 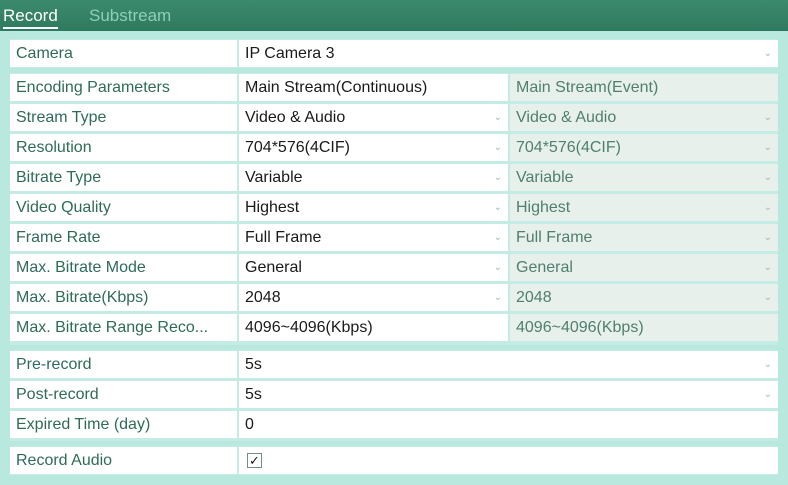 I want to click on max-bitrate-mode-row: Max. Bitrate Mode General ⌄ General ⌄, so click(x=394, y=267).